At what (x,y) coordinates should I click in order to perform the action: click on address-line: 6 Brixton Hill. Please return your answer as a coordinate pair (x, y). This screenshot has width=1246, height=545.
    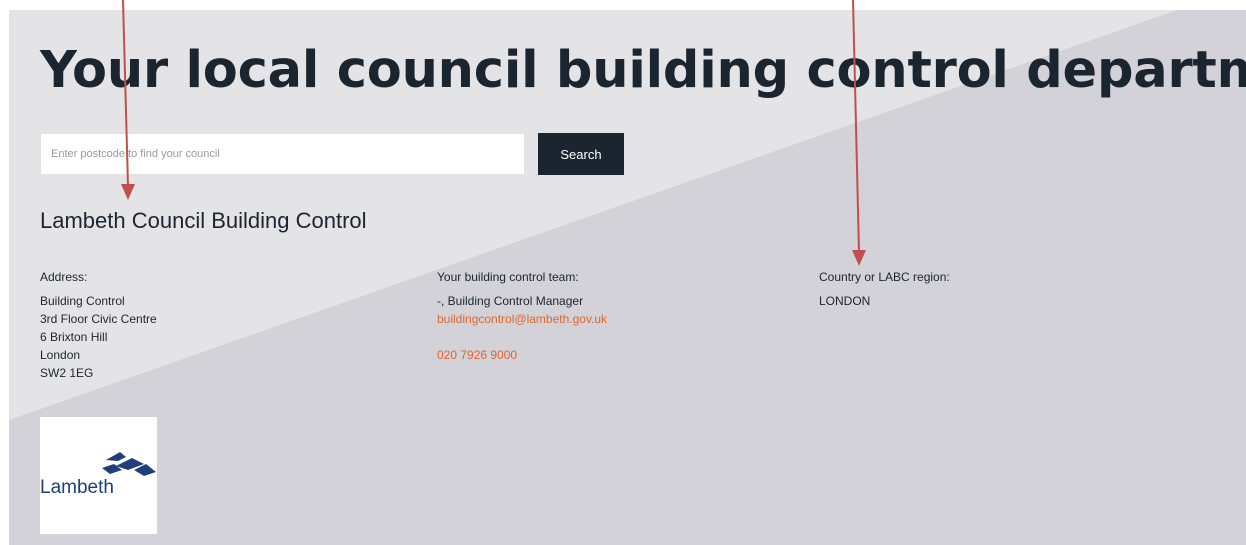
    Looking at the image, I should click on (74, 337).